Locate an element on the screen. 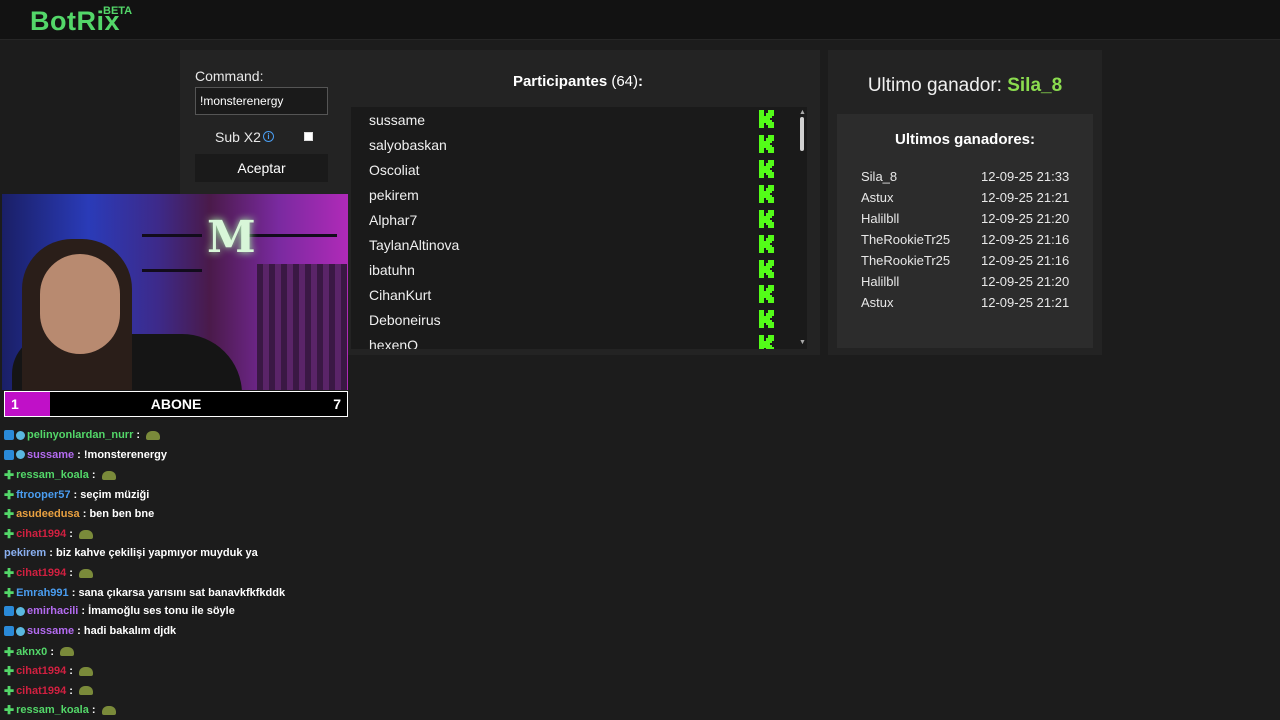 This screenshot has height=720, width=1280. sub-x2-checkbox is located at coordinates (308, 136).